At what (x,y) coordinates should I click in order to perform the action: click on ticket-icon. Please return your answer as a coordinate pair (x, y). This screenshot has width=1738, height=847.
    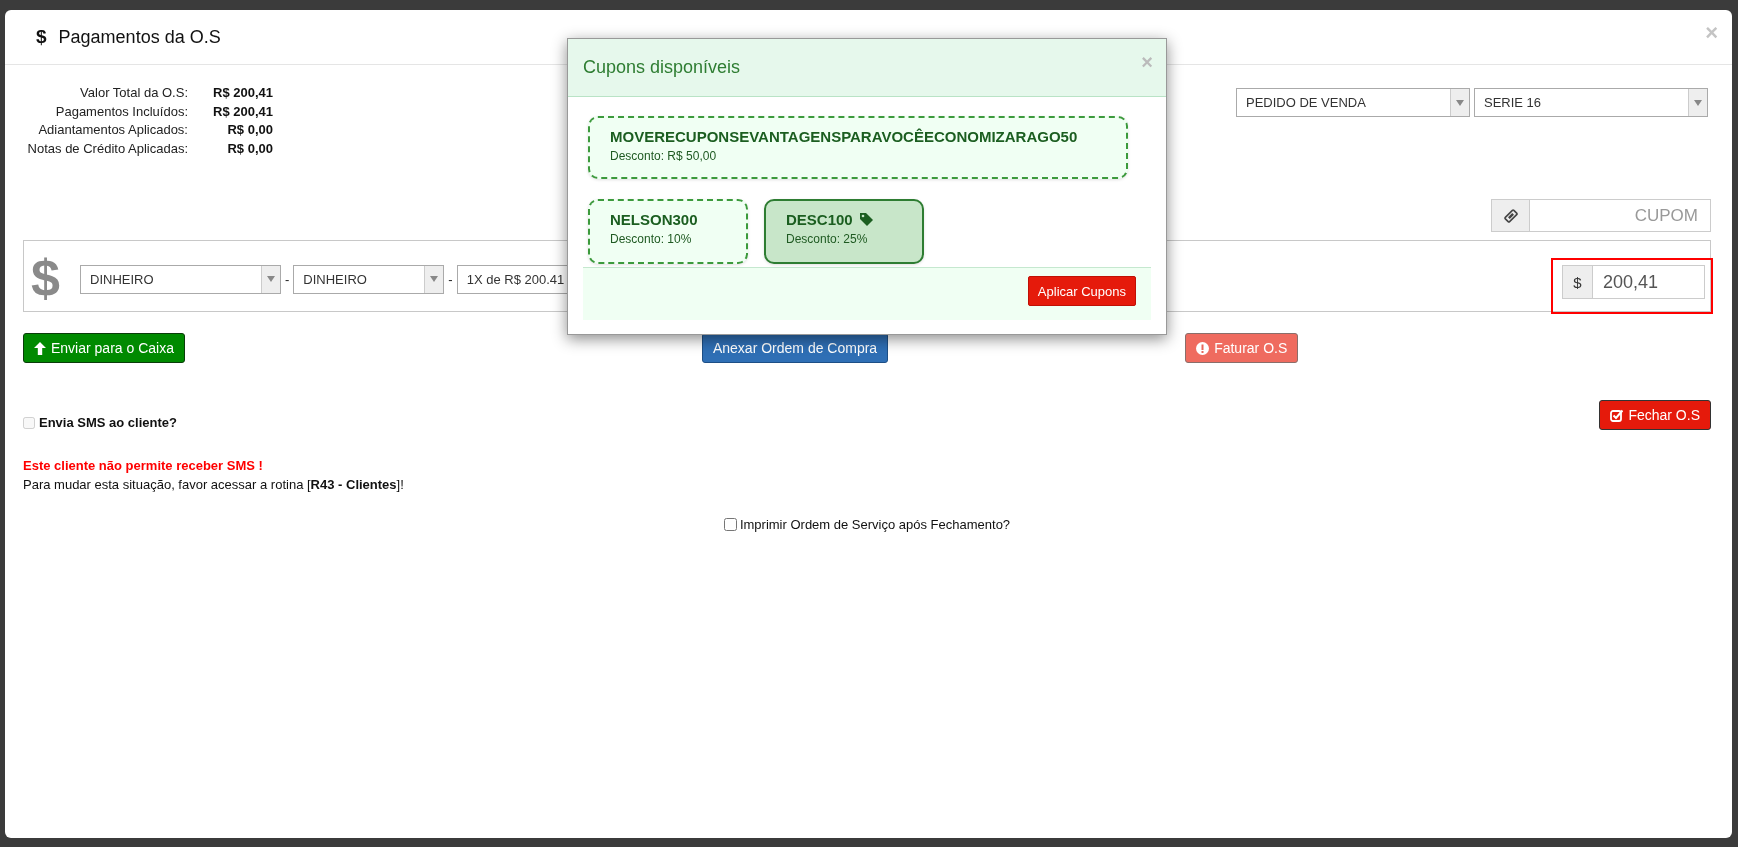
    Looking at the image, I should click on (1510, 215).